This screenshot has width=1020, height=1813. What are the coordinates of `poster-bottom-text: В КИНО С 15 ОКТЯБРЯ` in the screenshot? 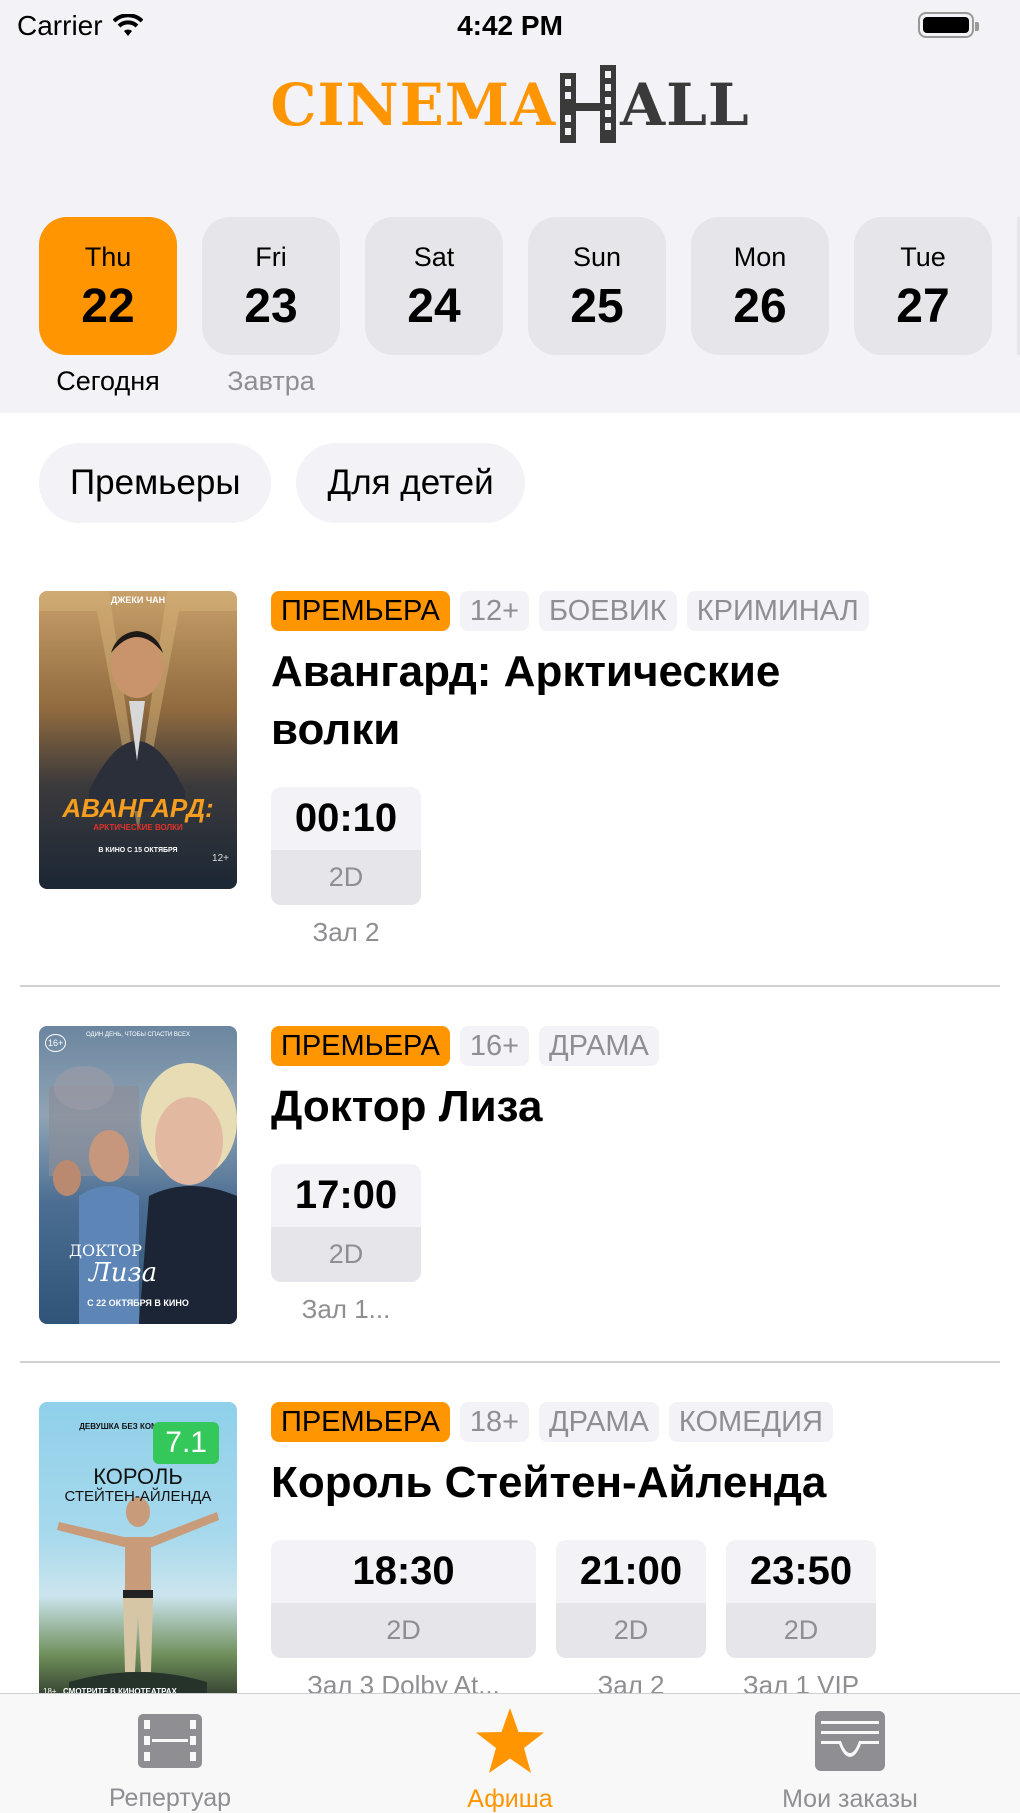 It's located at (138, 850).